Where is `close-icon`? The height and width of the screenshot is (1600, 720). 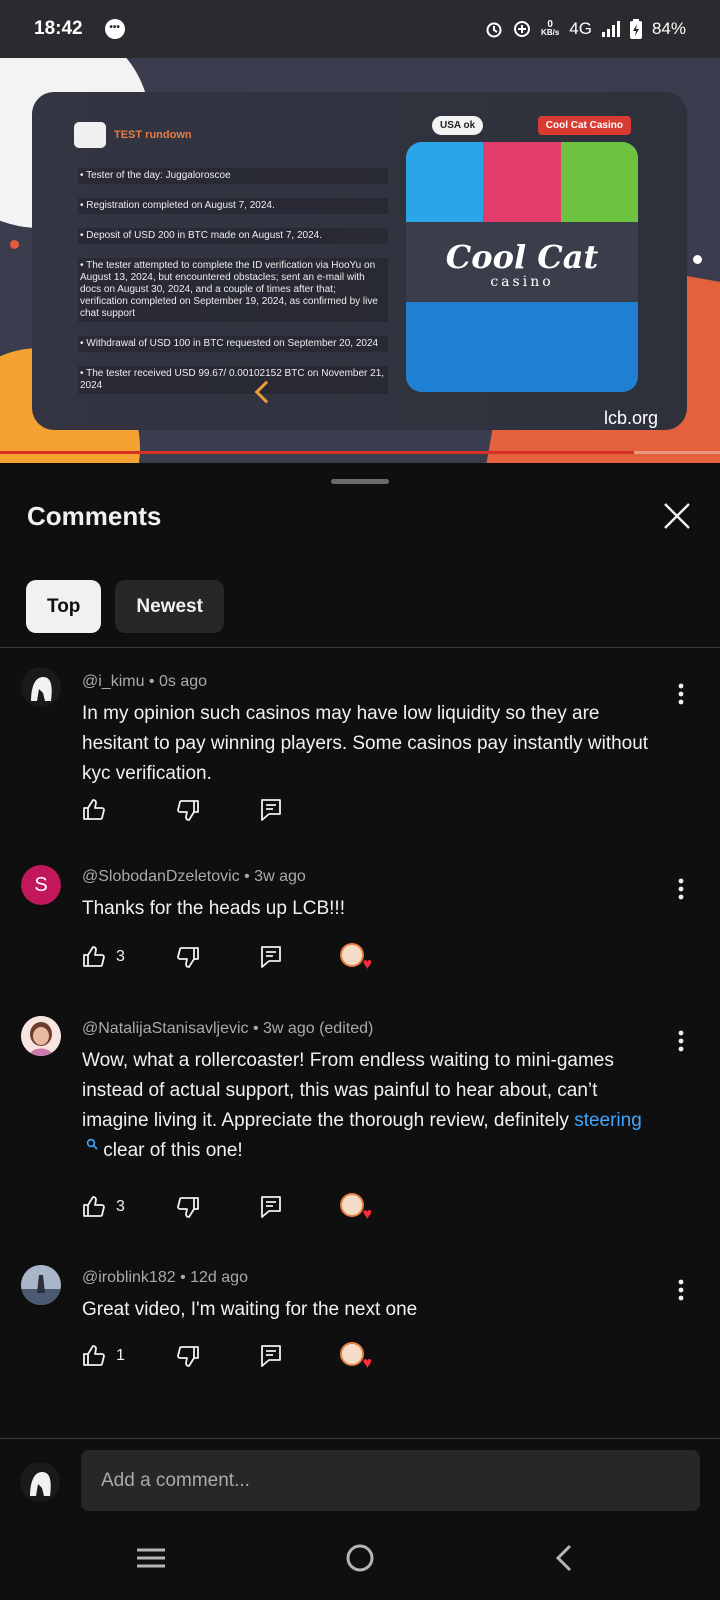 close-icon is located at coordinates (677, 516).